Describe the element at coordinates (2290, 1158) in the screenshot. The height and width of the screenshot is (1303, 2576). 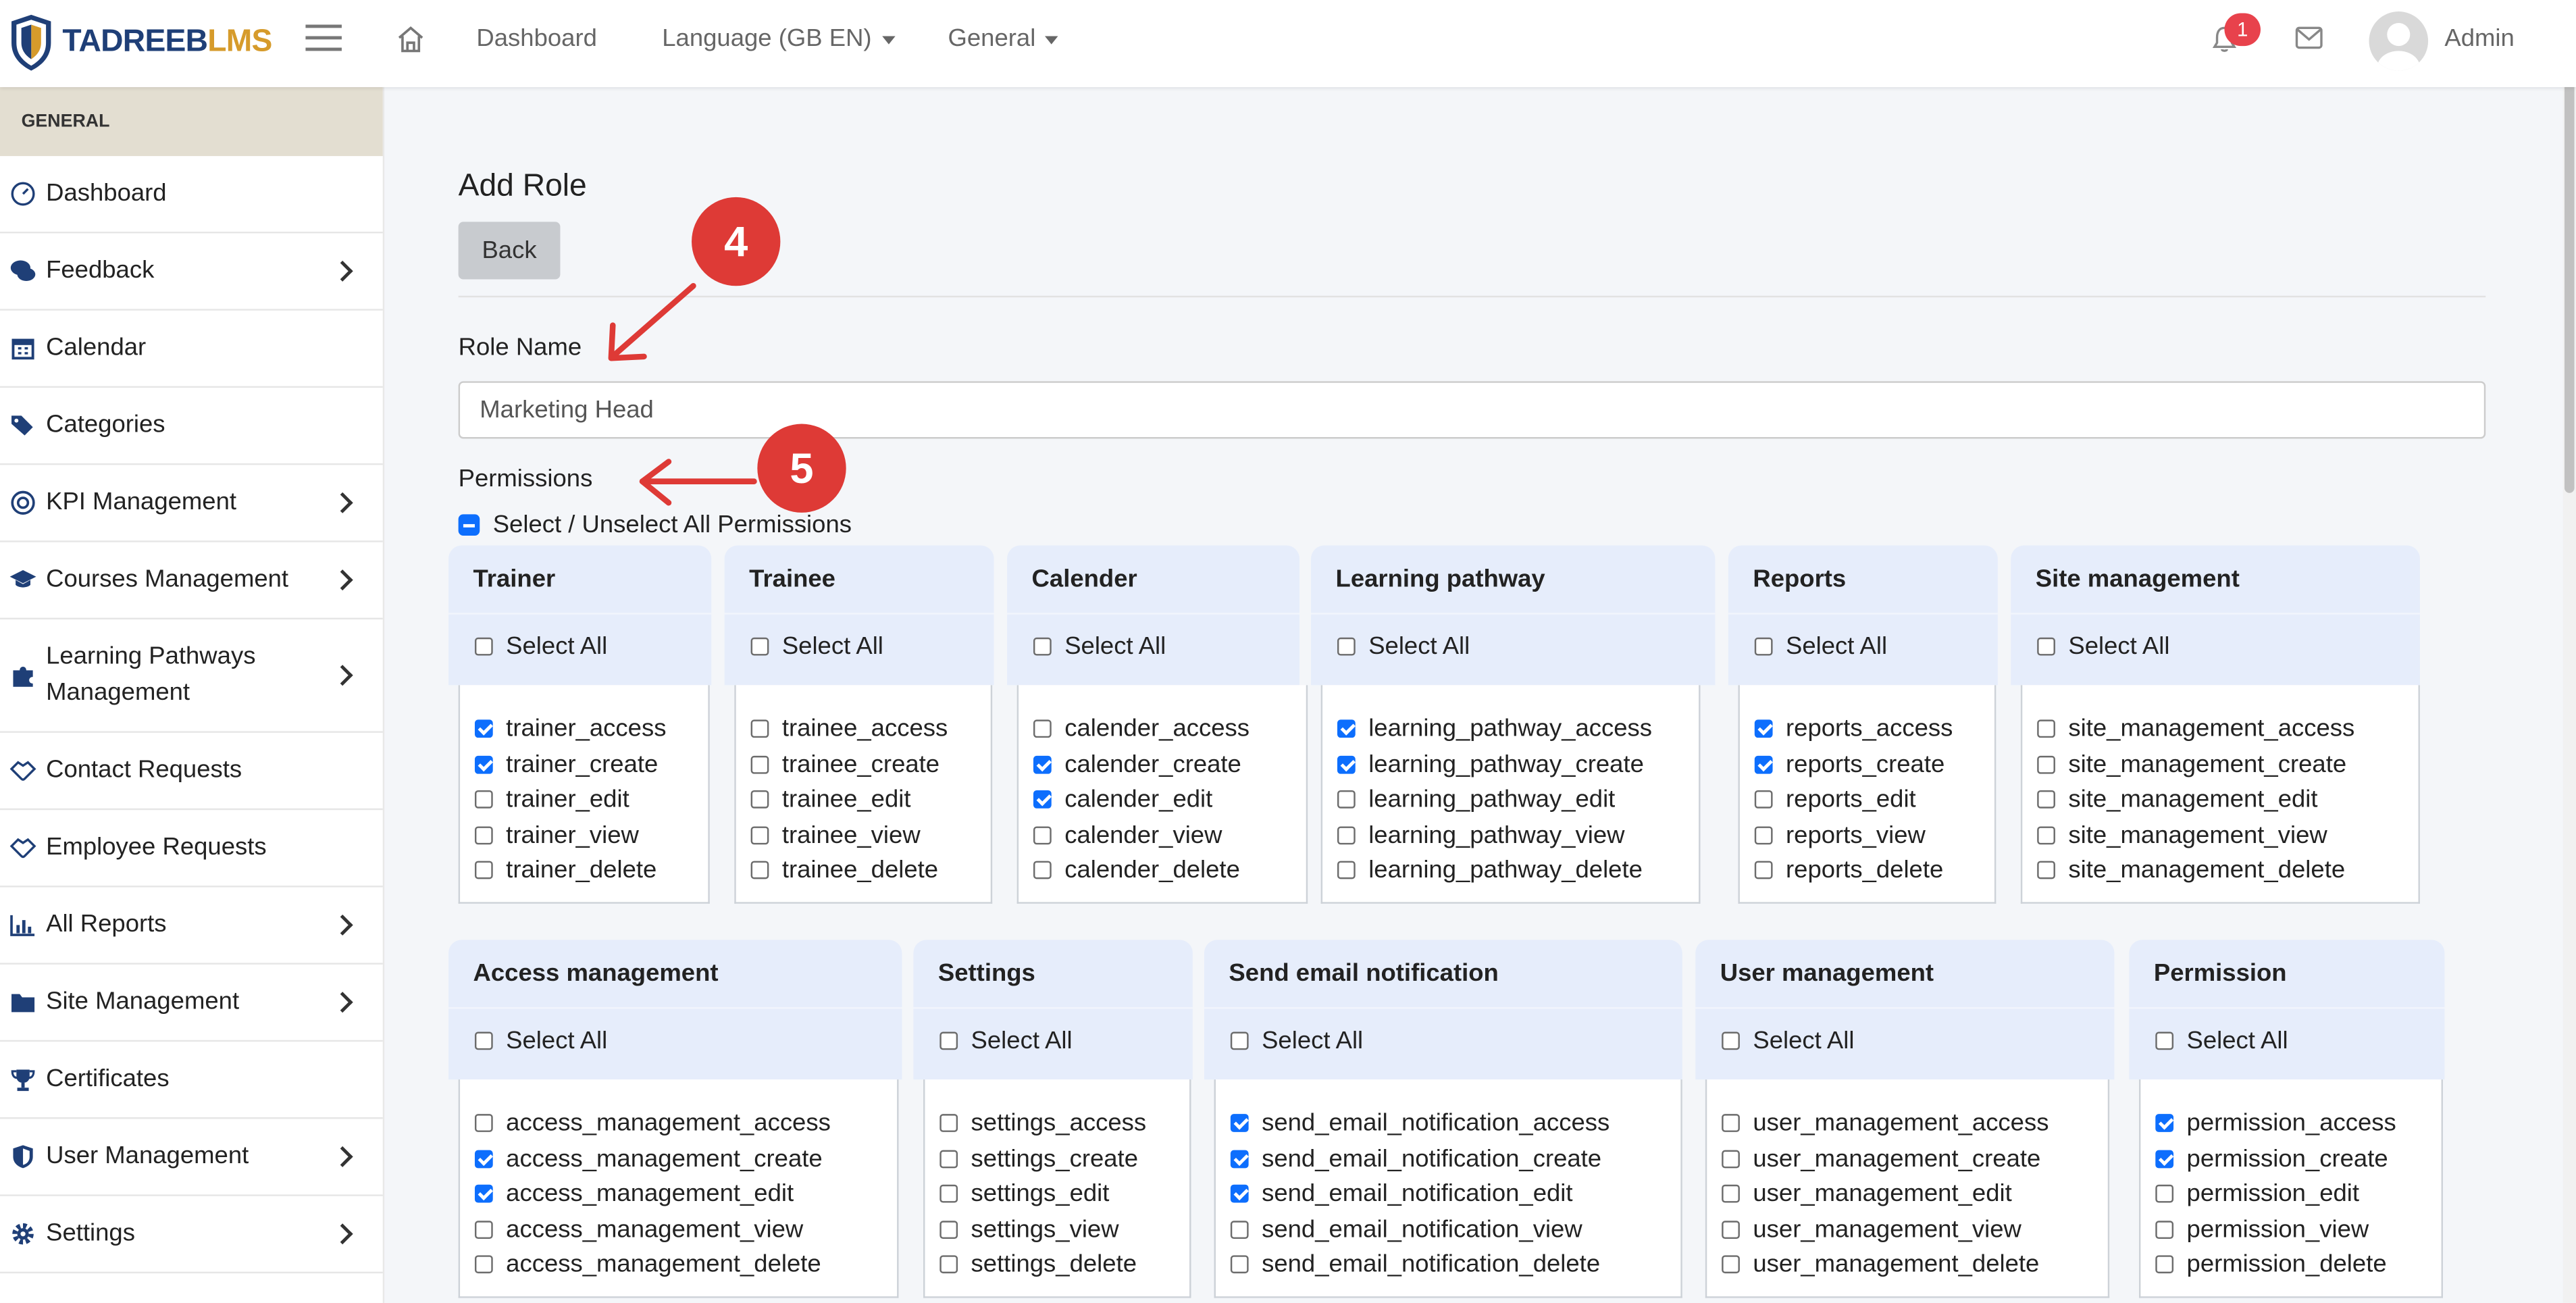
I see `permission-row: permission_create` at that location.